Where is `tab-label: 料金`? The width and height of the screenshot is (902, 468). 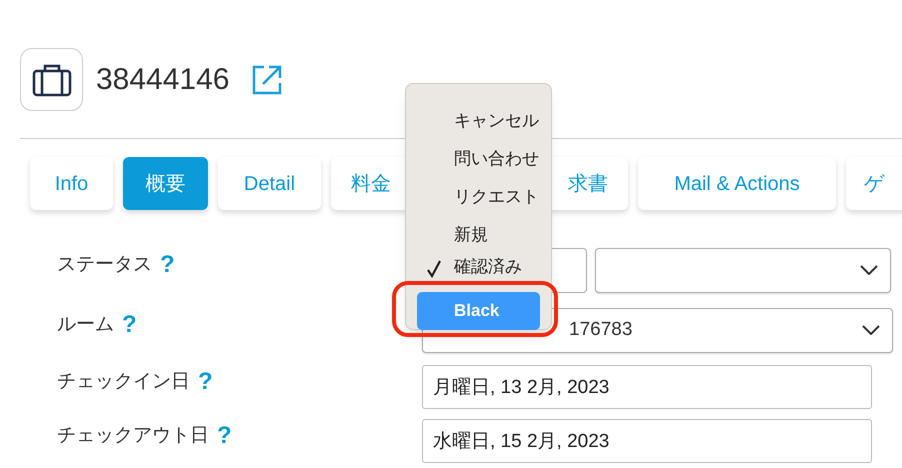
tab-label: 料金 is located at coordinates (371, 184).